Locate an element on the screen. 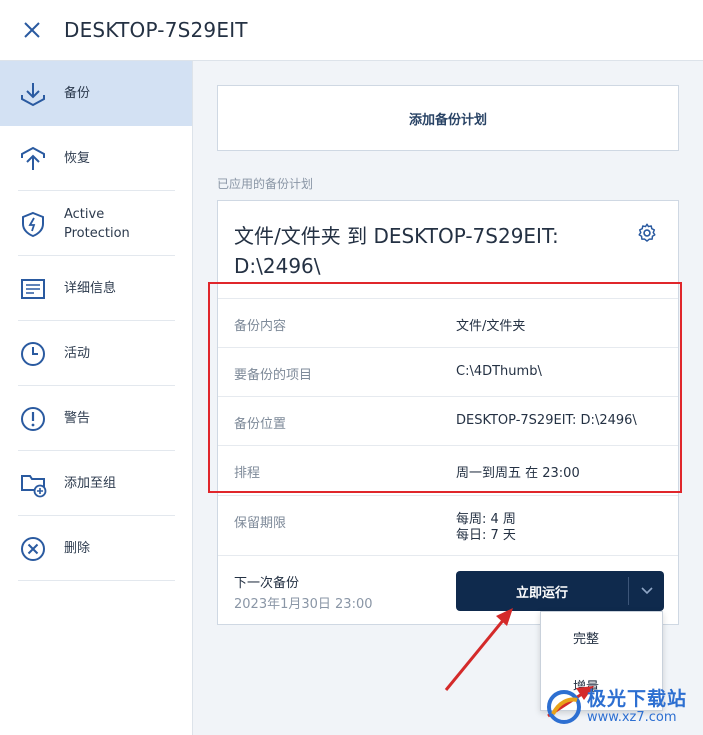  sidebar-item-add-to-group: 添加至组 is located at coordinates (96, 483).